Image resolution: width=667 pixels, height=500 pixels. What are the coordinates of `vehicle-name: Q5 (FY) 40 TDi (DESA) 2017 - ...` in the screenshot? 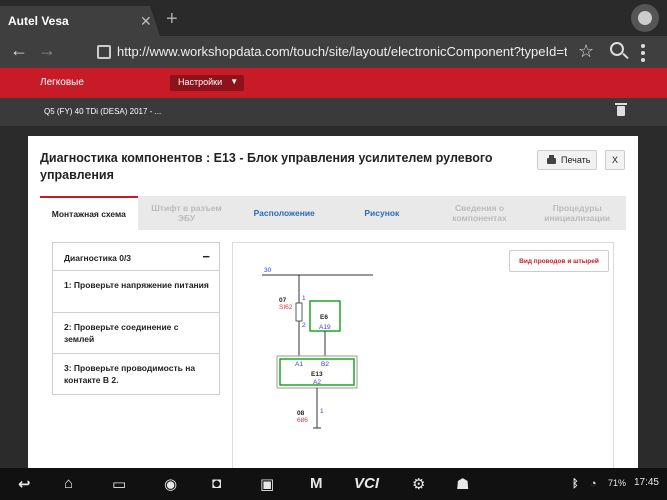 It's located at (102, 111).